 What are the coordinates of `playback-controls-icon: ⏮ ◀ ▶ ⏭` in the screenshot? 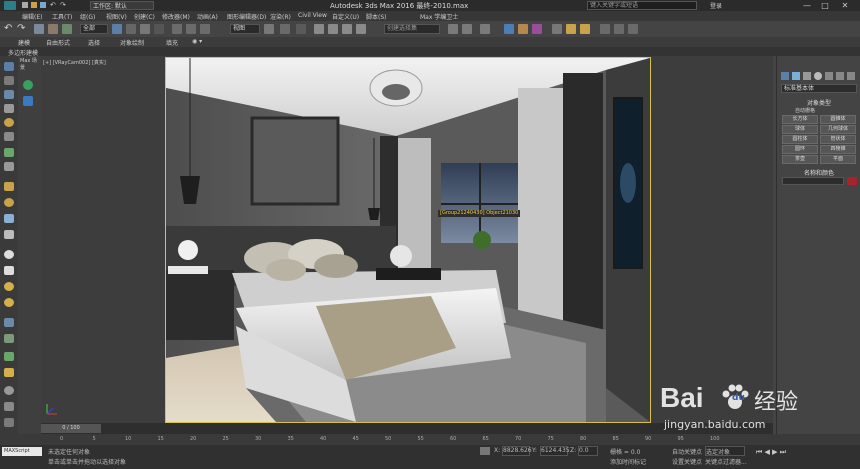 It's located at (771, 452).